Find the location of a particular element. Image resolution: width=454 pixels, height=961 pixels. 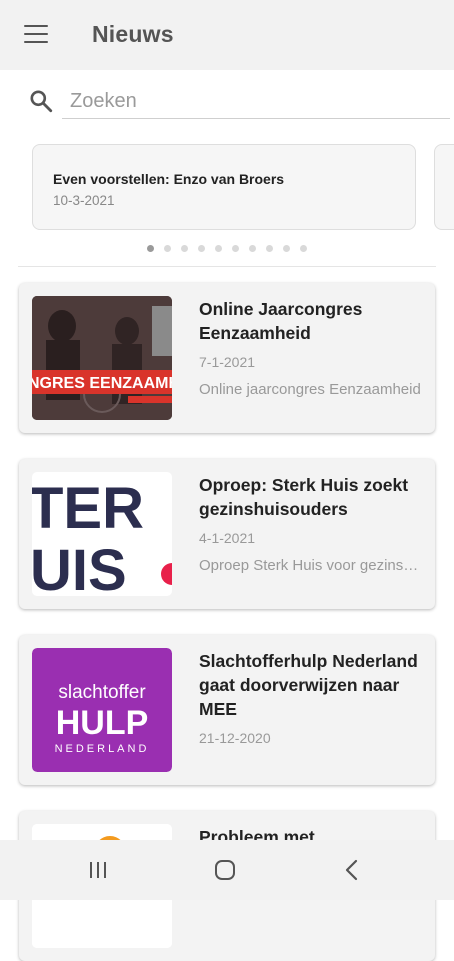

thumb-text: TER is located at coordinates (88, 508).